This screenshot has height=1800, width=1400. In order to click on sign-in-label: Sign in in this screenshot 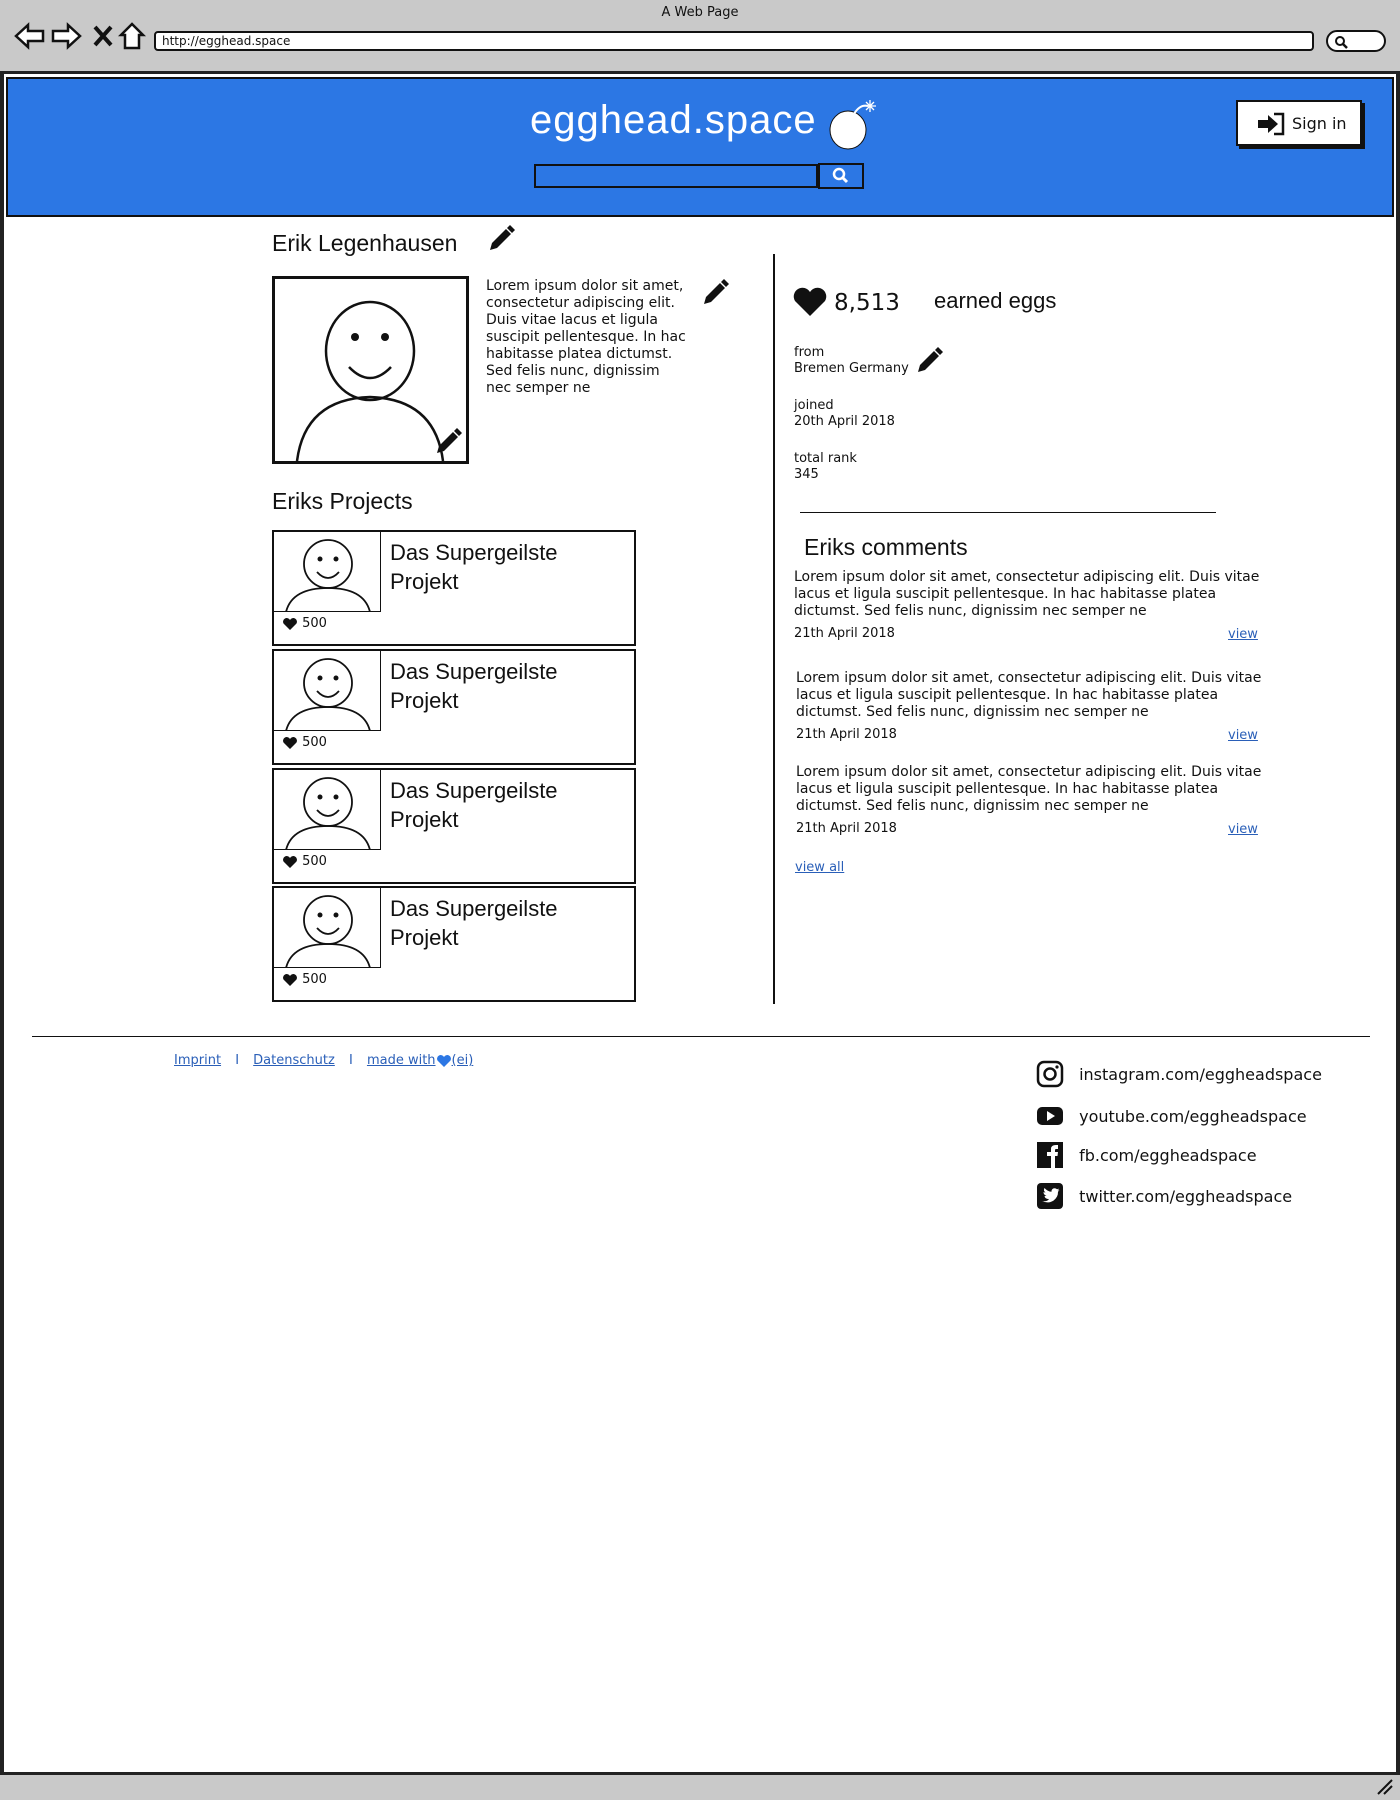, I will do `click(1319, 123)`.